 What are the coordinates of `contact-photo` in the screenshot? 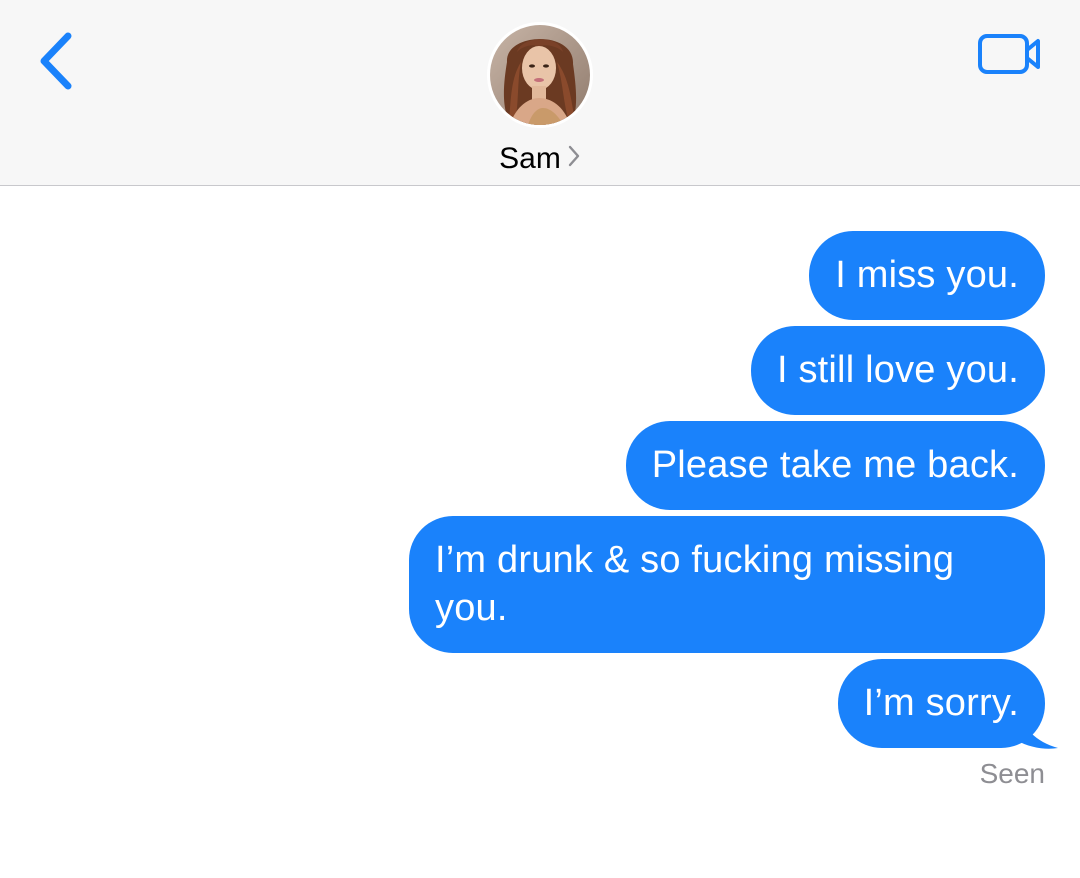 It's located at (540, 75).